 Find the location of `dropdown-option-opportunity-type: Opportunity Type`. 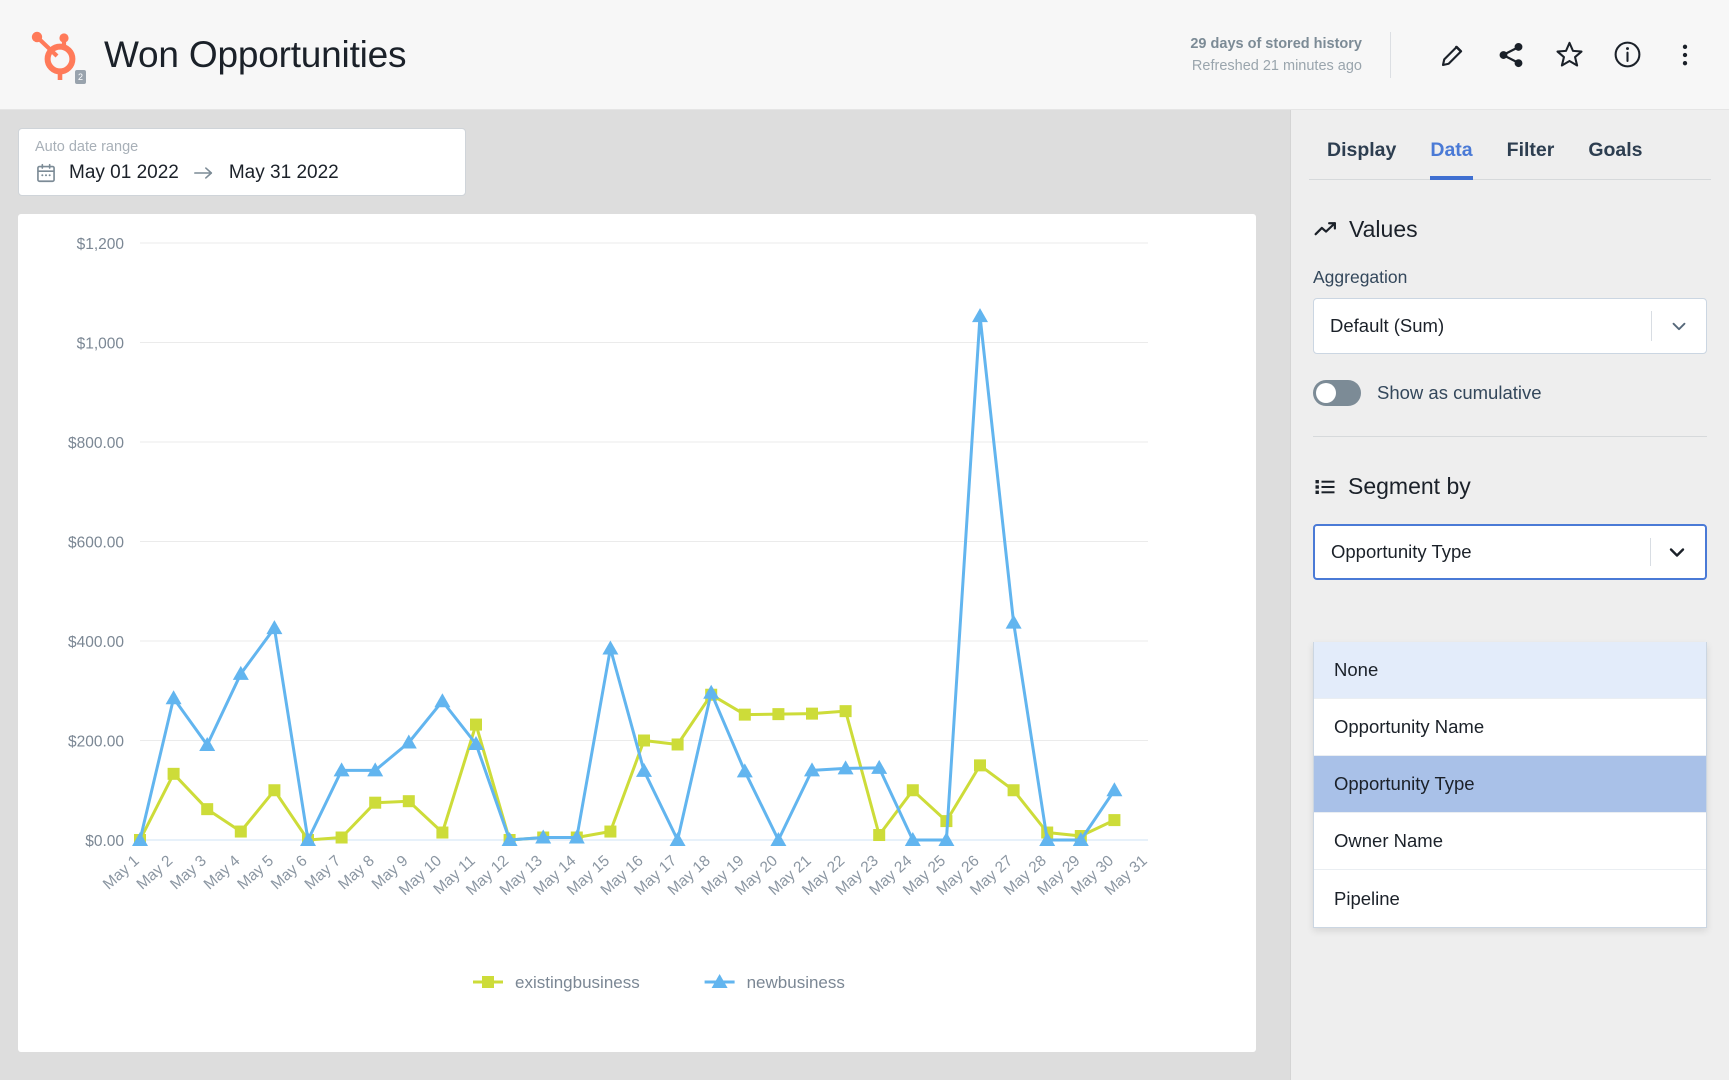

dropdown-option-opportunity-type: Opportunity Type is located at coordinates (1510, 784).